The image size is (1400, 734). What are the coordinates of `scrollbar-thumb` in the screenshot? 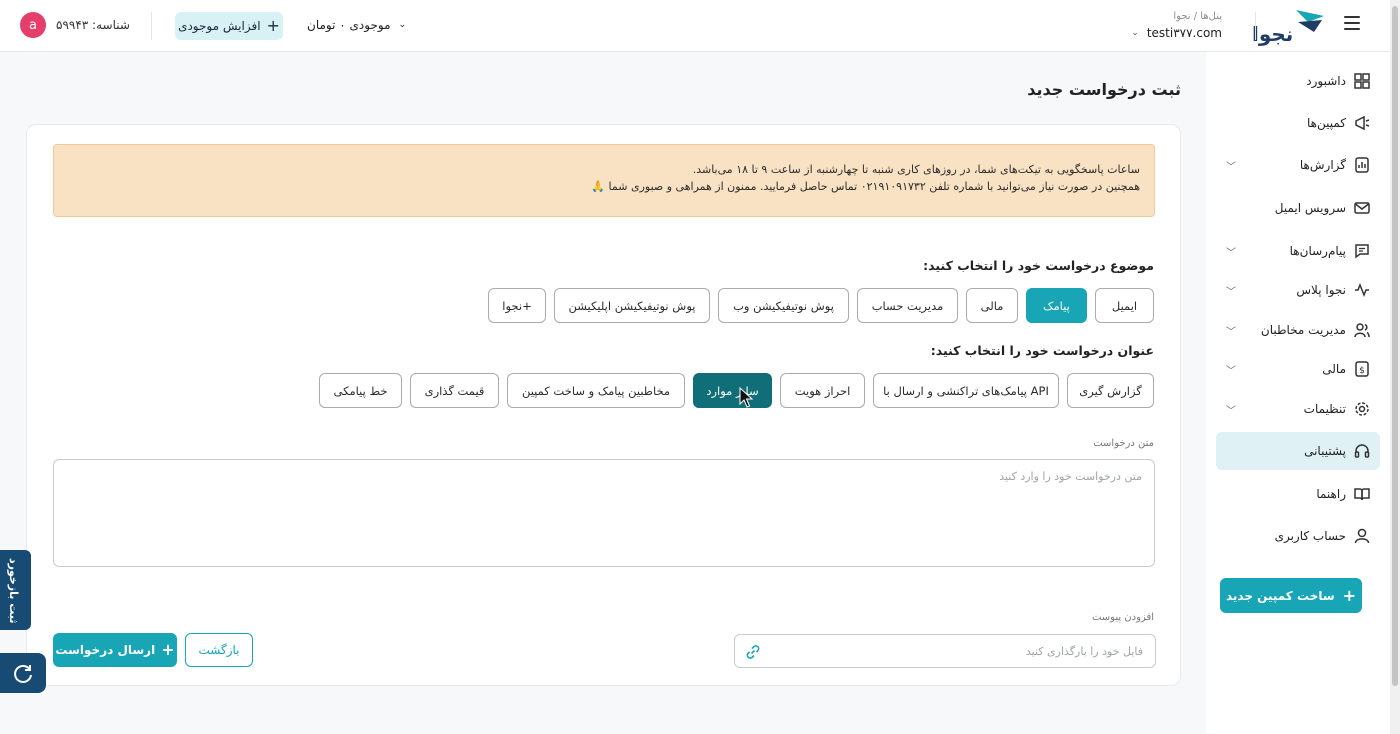 It's located at (1395, 346).